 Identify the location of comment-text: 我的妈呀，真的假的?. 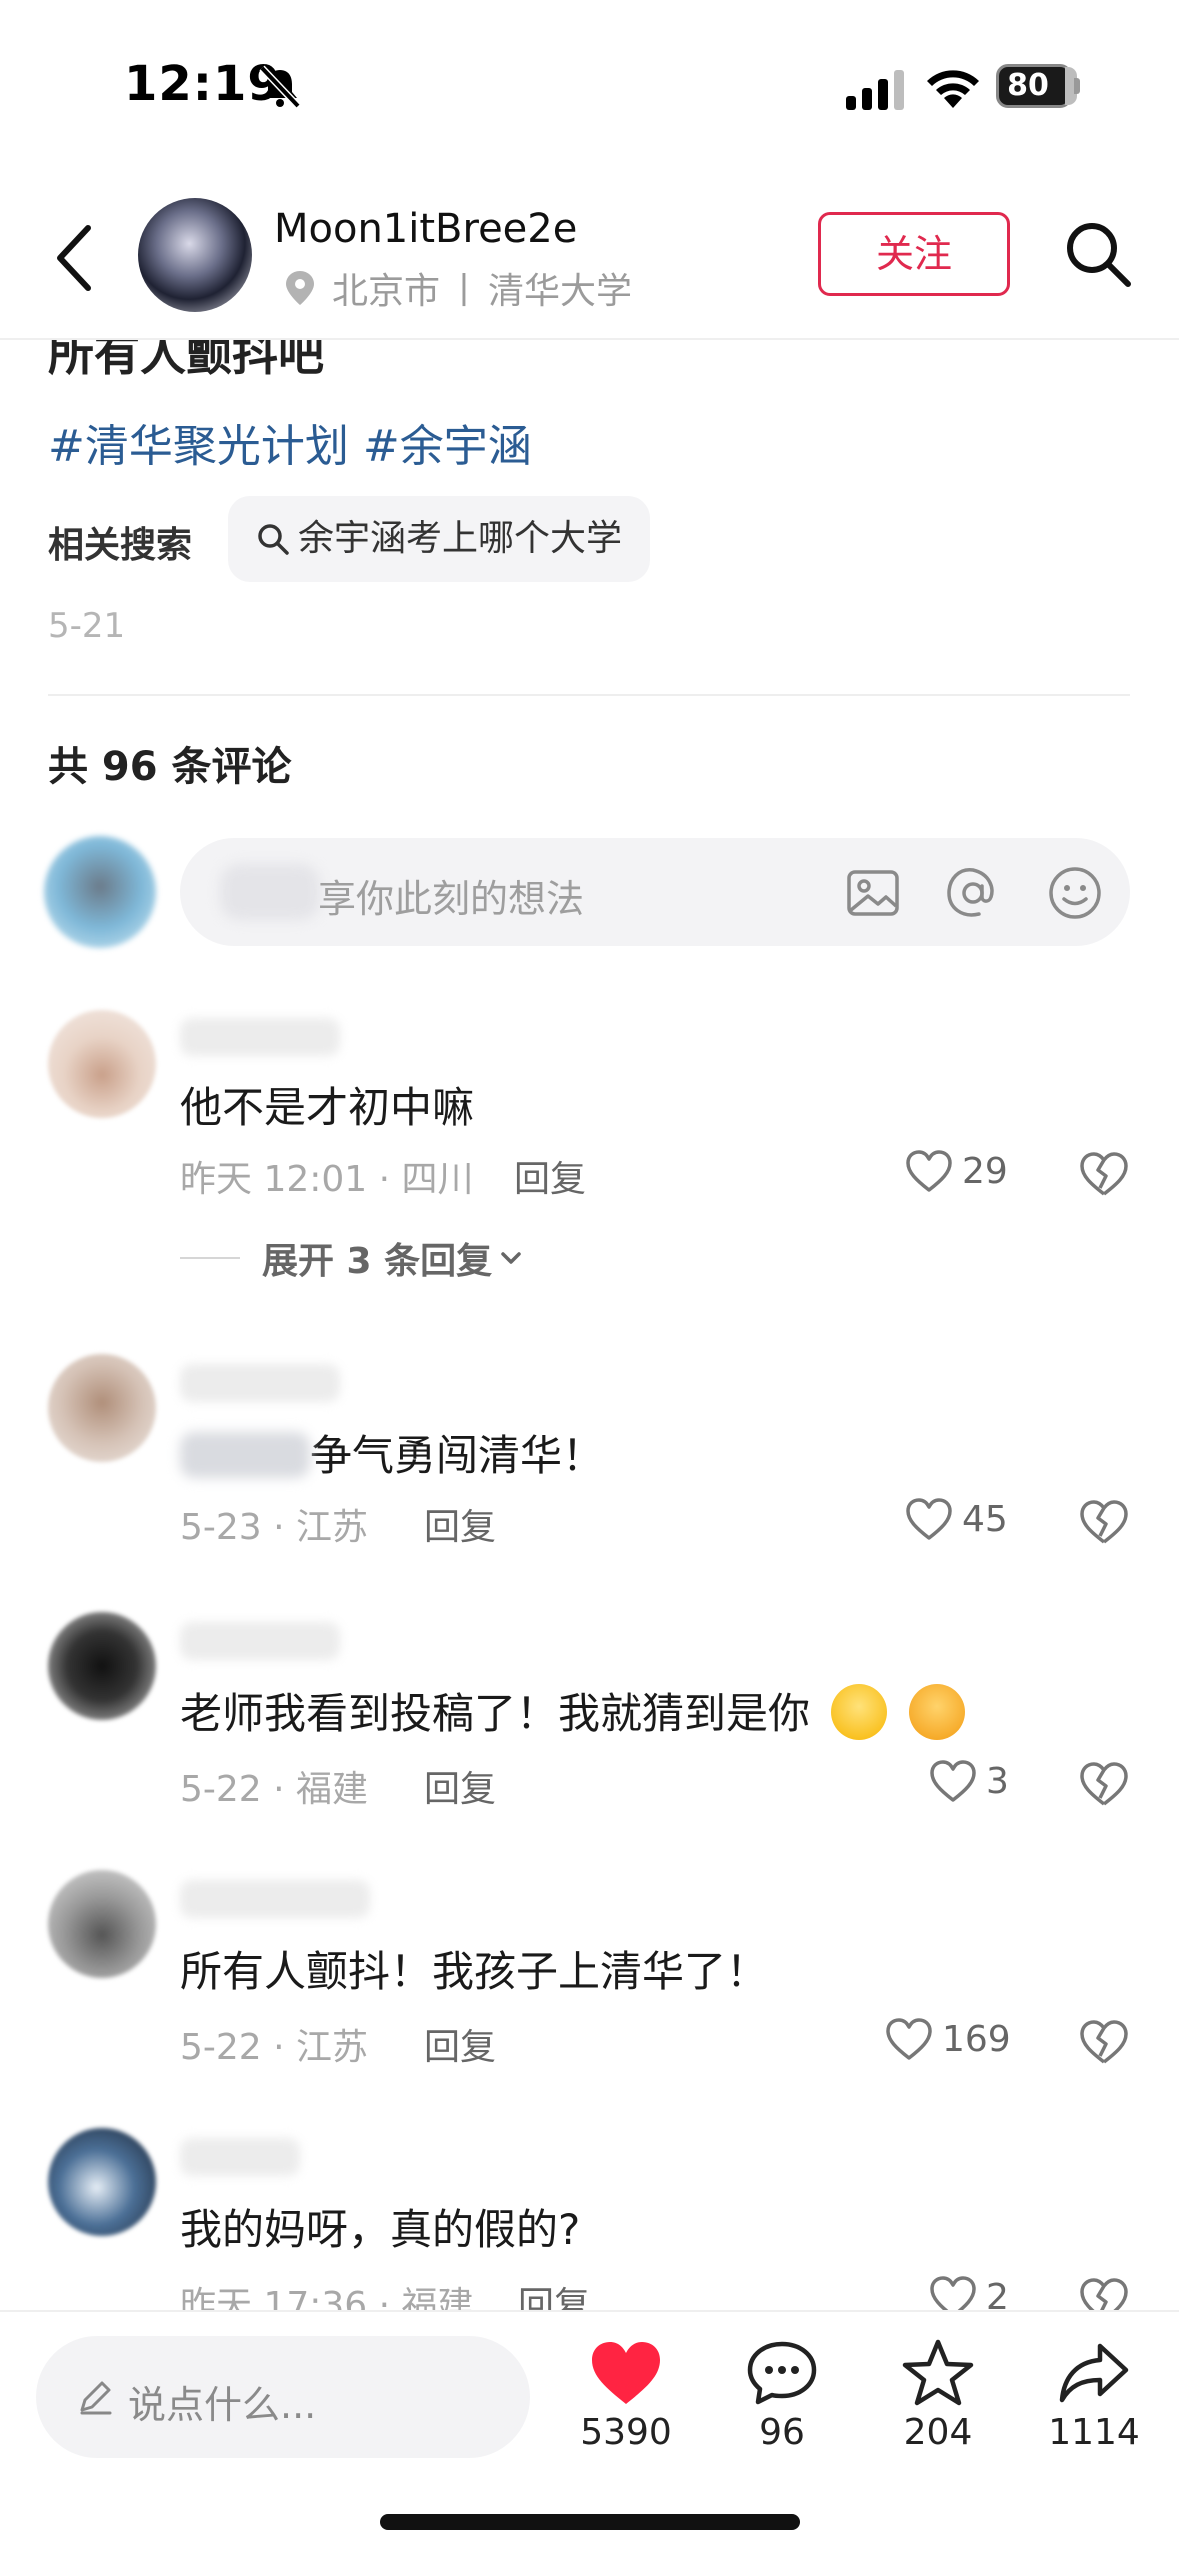
(380, 2229).